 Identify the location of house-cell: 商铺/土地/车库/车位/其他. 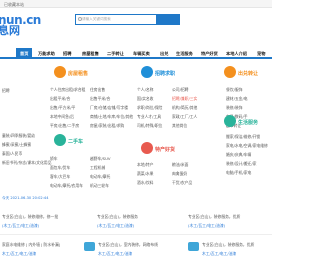
(111, 117).